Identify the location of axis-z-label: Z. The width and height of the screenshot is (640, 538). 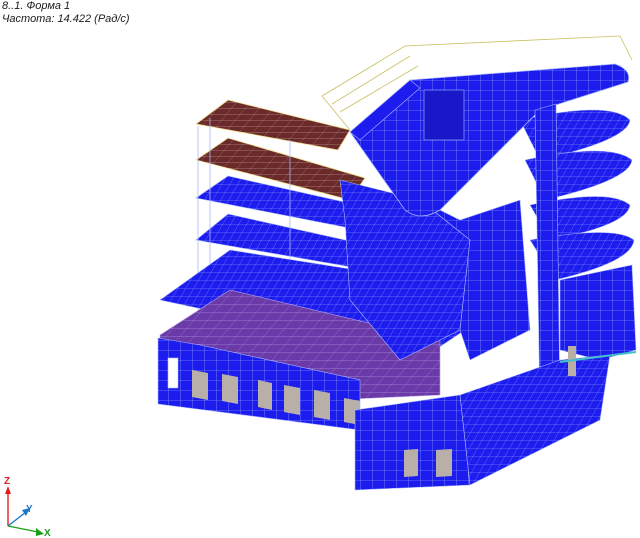
(7, 481).